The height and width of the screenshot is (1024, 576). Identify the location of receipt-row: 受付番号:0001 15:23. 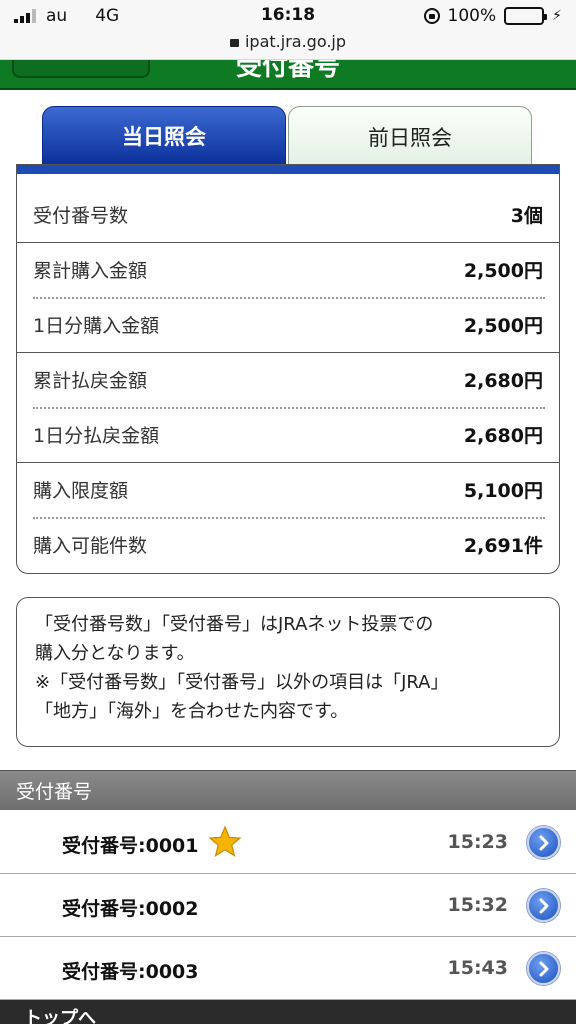
(288, 842).